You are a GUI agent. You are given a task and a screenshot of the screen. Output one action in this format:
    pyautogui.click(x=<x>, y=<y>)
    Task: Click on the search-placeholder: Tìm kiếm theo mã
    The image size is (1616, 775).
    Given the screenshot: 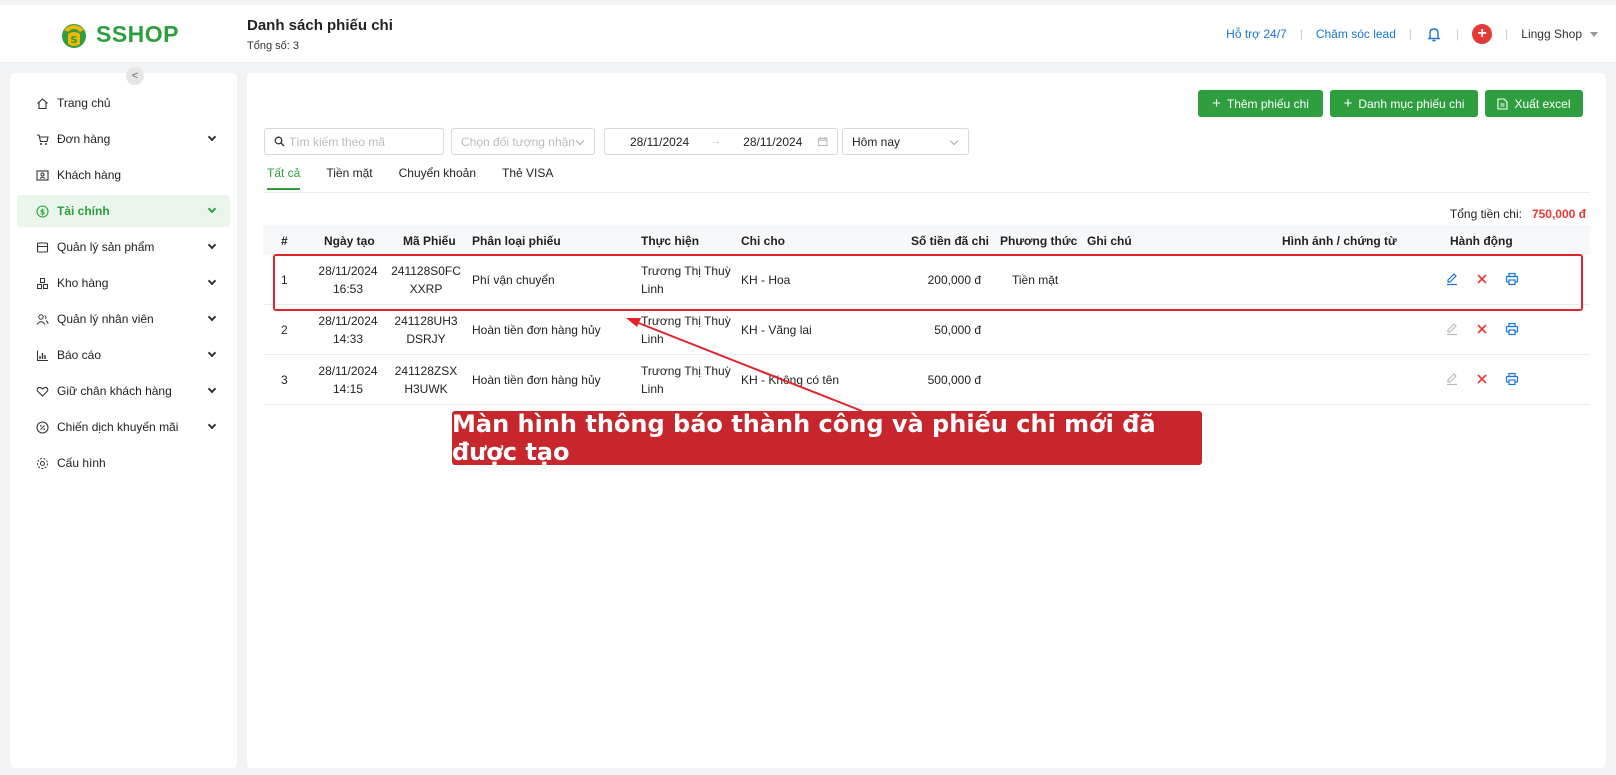 What is the action you would take?
    pyautogui.click(x=337, y=141)
    